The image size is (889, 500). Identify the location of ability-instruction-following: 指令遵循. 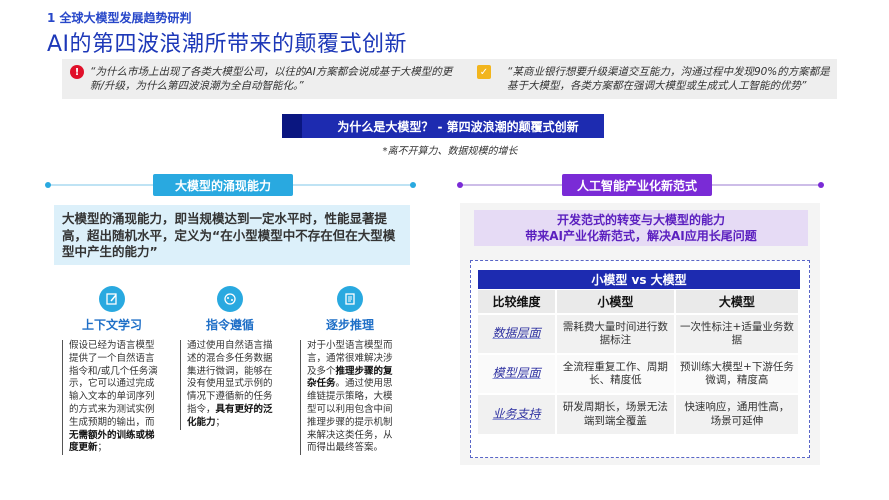
(230, 309).